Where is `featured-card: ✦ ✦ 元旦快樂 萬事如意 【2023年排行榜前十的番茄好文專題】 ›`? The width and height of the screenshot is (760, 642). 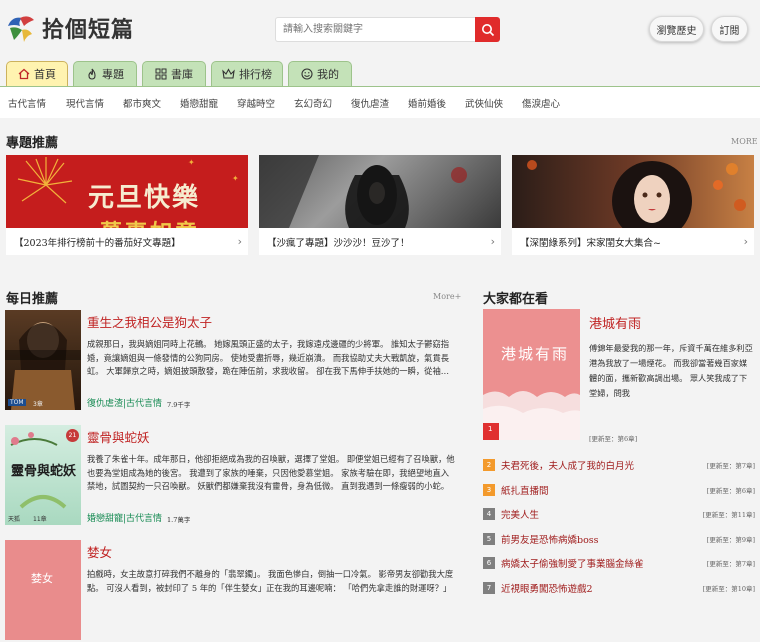
featured-card: ✦ ✦ 元旦快樂 萬事如意 【2023年排行榜前十的番茄好文專題】 › is located at coordinates (127, 205).